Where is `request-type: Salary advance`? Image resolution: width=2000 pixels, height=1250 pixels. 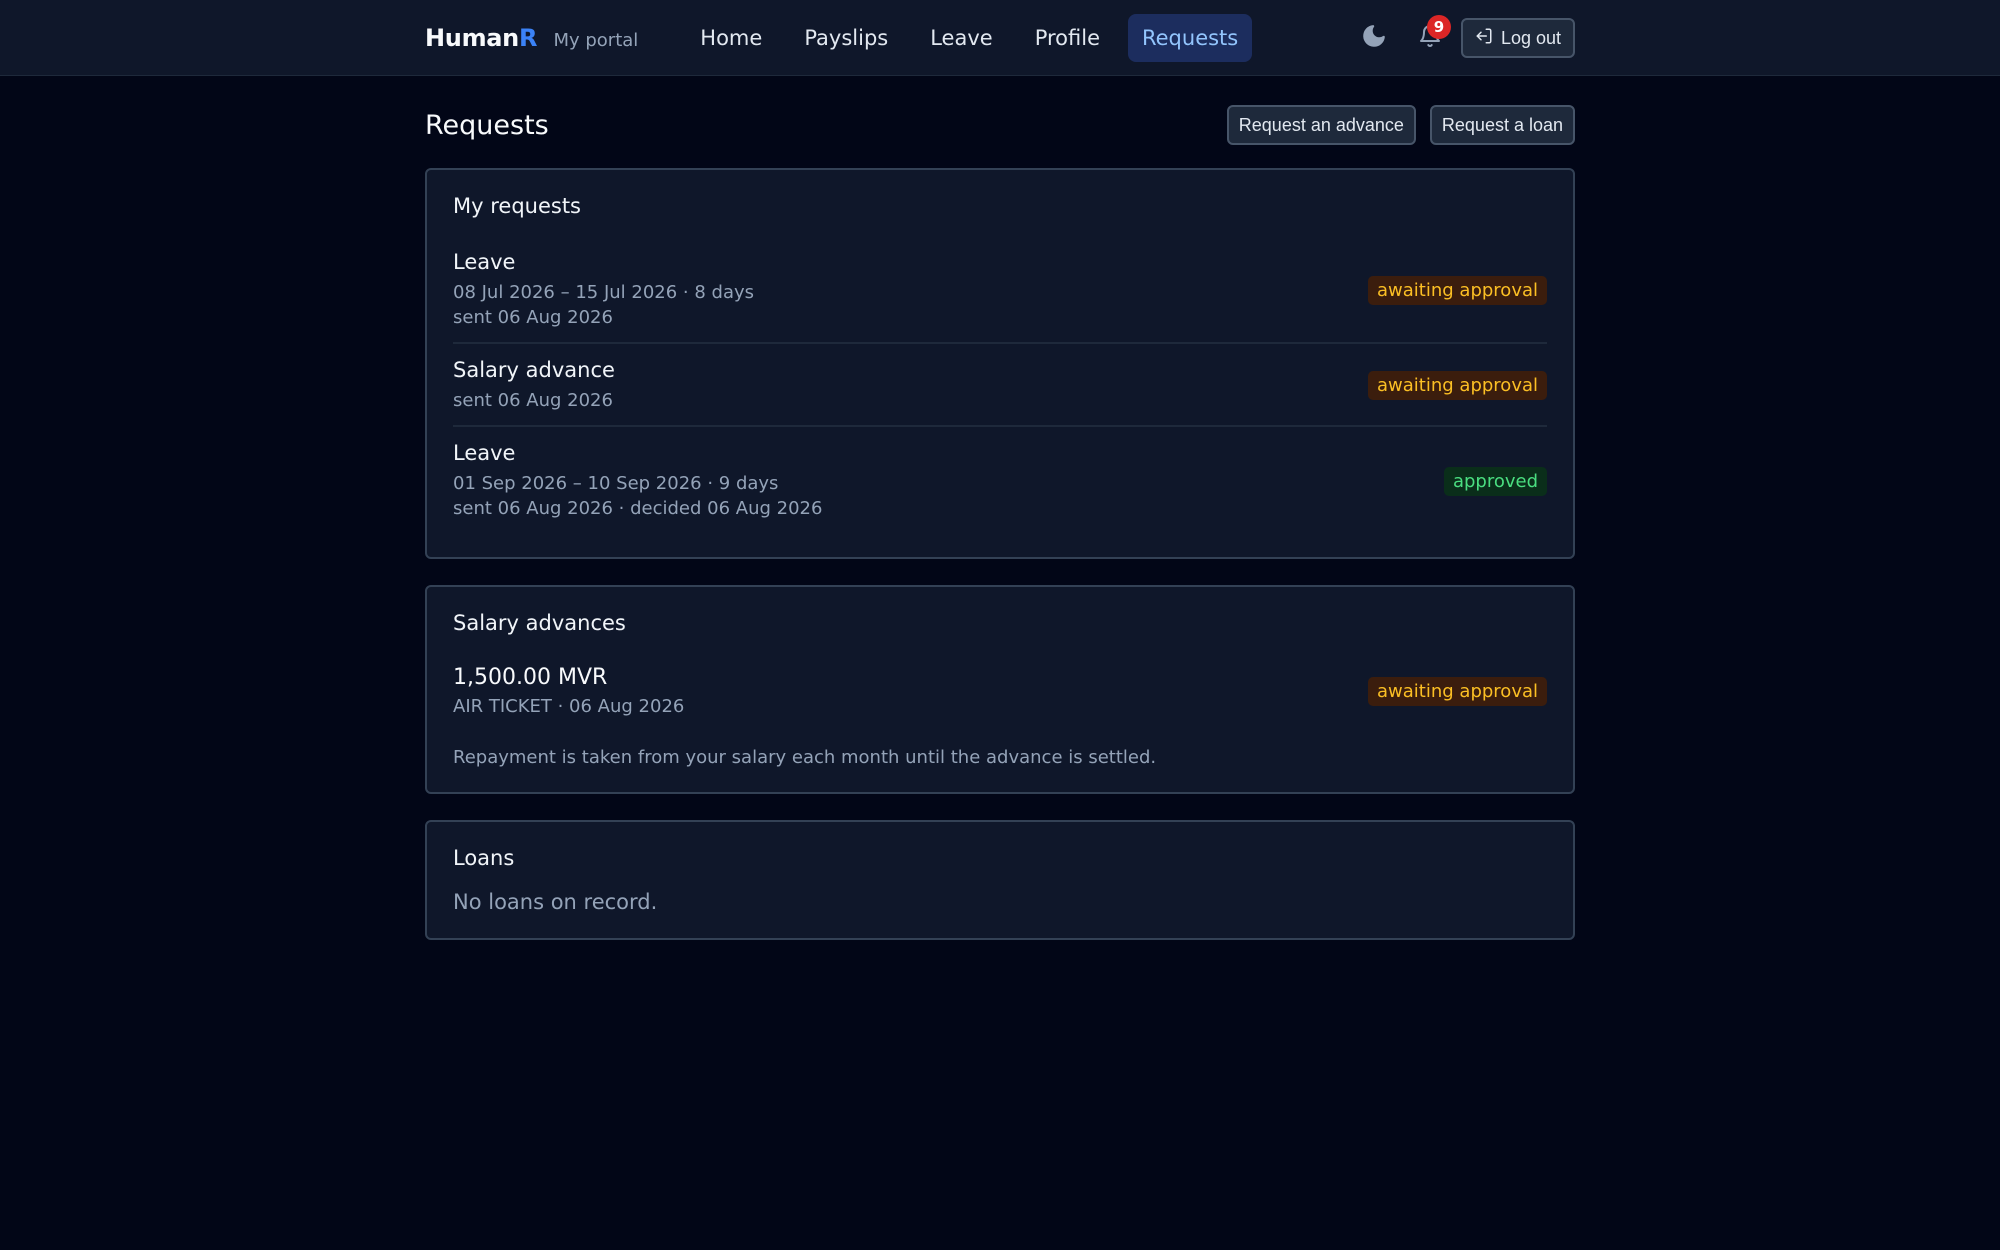
request-type: Salary advance is located at coordinates (534, 370).